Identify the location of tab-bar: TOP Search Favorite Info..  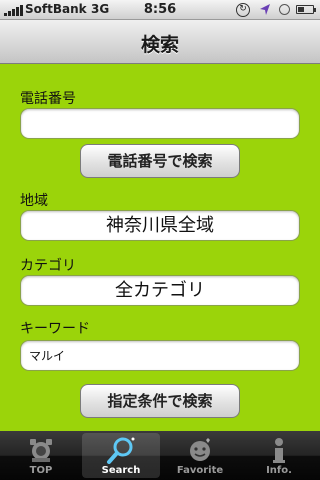
(160, 455).